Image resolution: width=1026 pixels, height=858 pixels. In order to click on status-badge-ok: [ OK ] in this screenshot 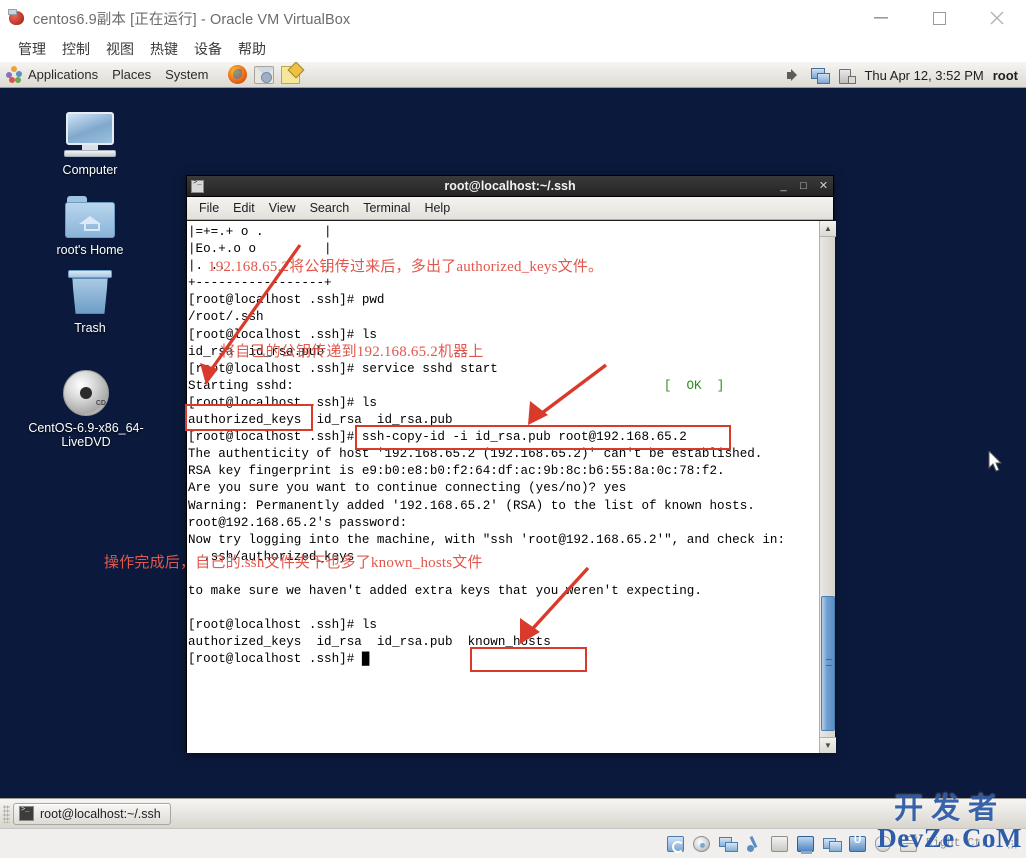, I will do `click(694, 385)`.